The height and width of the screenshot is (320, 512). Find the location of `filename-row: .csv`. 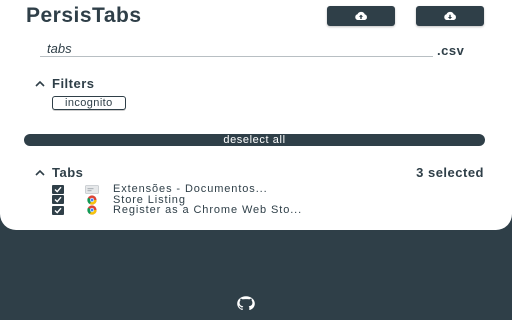

filename-row: .csv is located at coordinates (263, 49).